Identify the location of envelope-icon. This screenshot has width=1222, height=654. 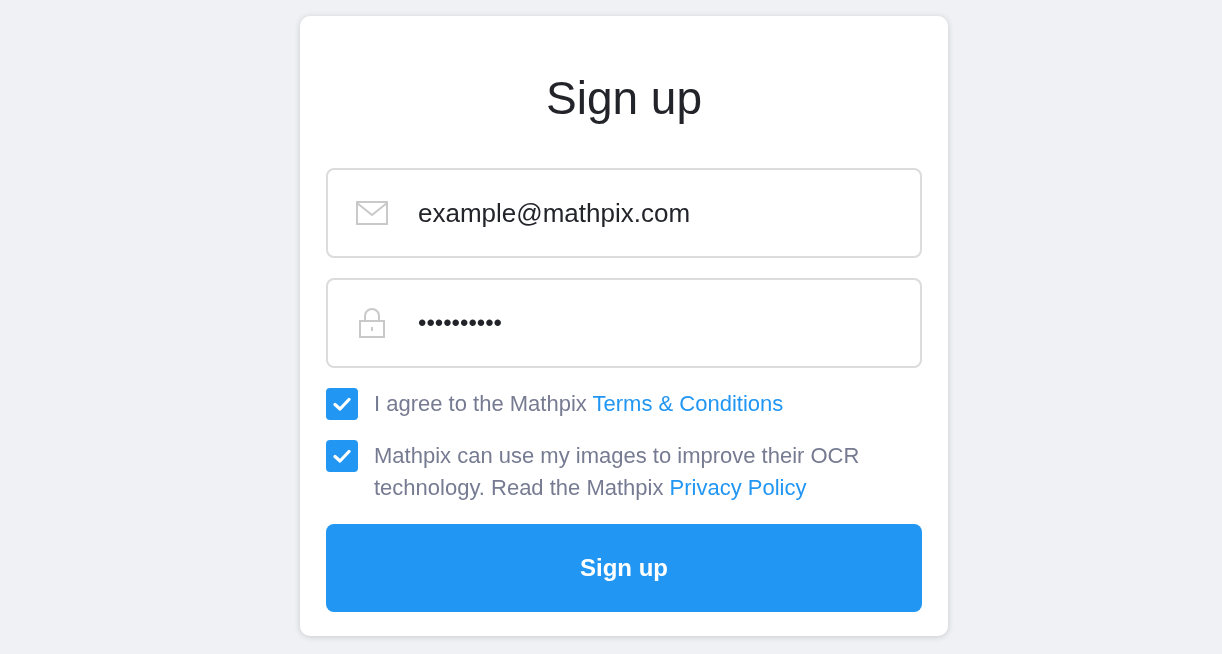
(372, 213).